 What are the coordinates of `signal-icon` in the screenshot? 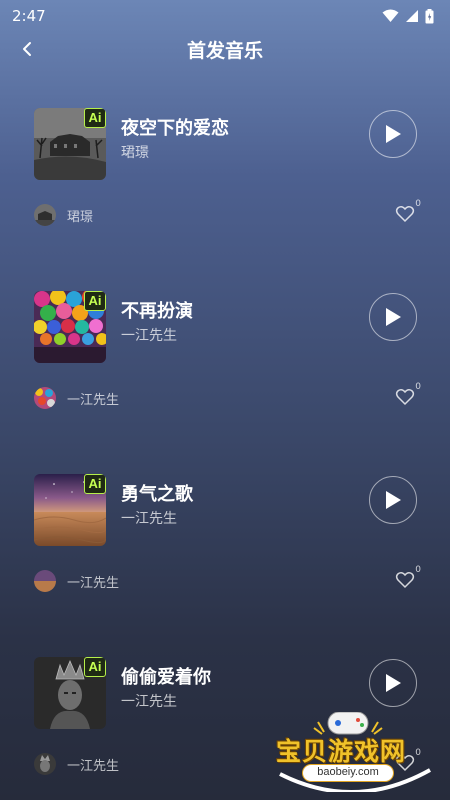 It's located at (412, 16).